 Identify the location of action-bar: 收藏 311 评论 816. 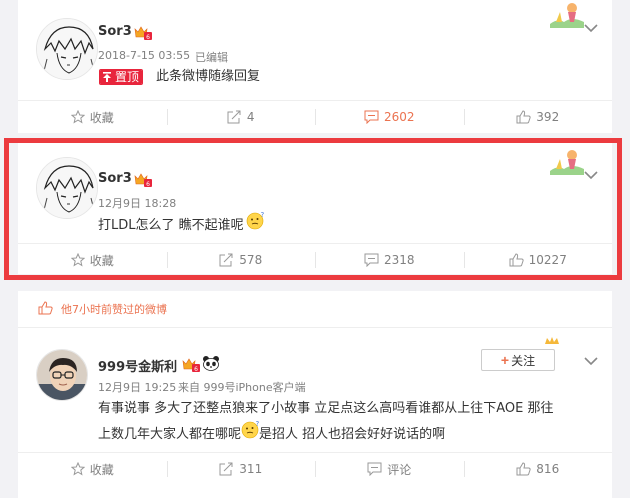
(315, 469).